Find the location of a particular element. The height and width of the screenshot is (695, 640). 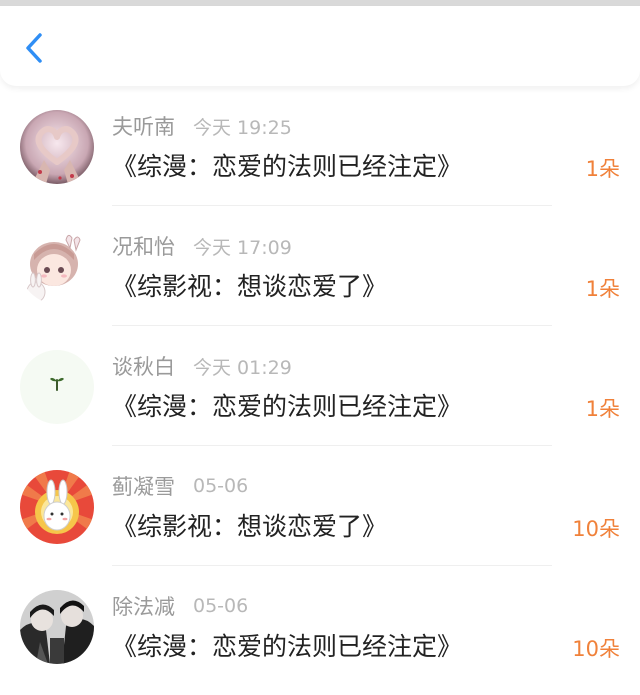

hand-heart-avatar-icon is located at coordinates (57, 147).